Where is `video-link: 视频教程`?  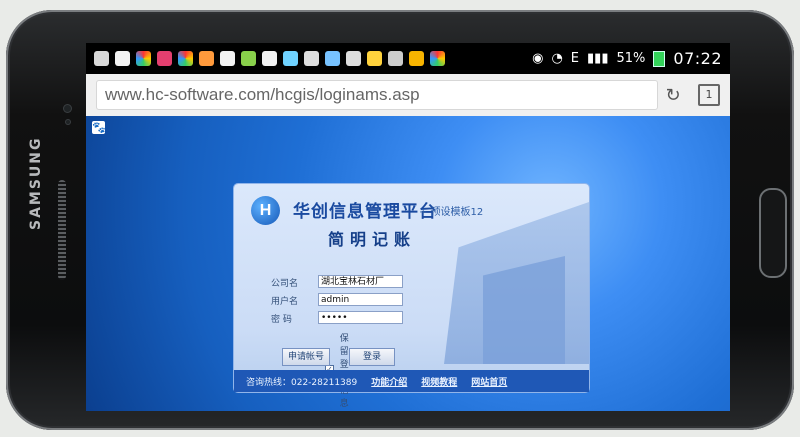 video-link: 视频教程 is located at coordinates (439, 381).